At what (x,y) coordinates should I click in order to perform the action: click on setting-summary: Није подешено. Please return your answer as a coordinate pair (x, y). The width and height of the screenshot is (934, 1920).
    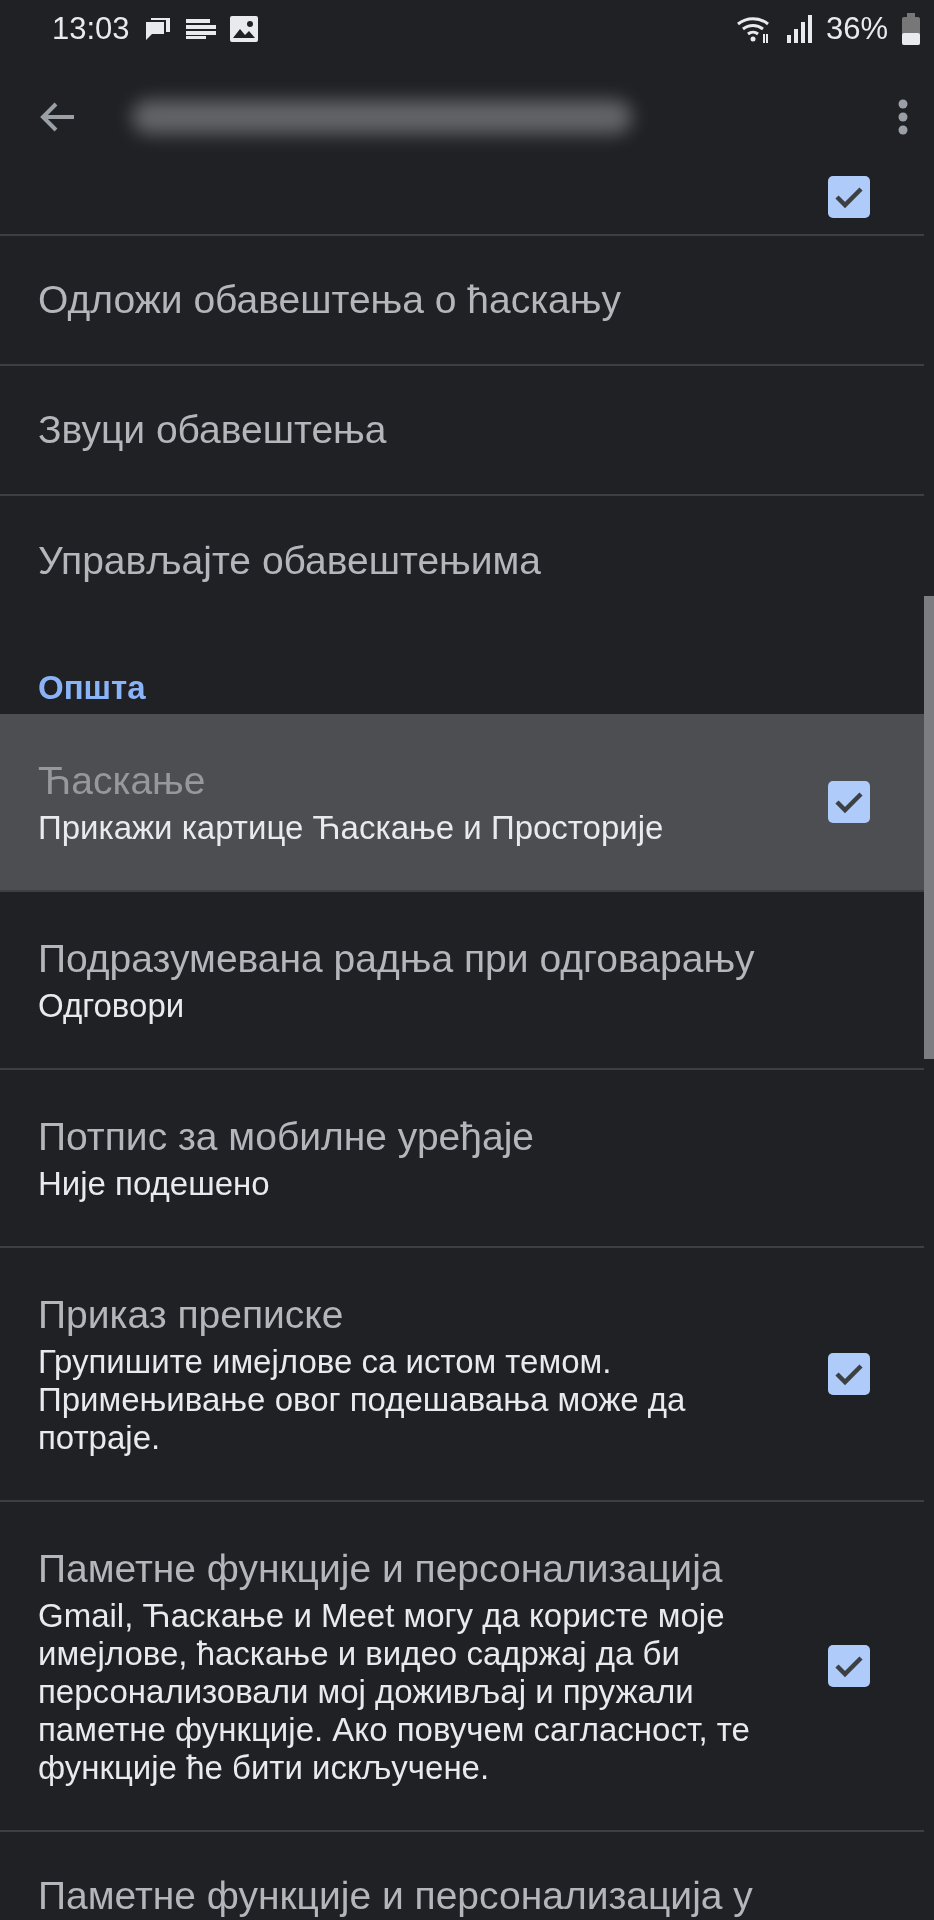
    Looking at the image, I should click on (154, 1184).